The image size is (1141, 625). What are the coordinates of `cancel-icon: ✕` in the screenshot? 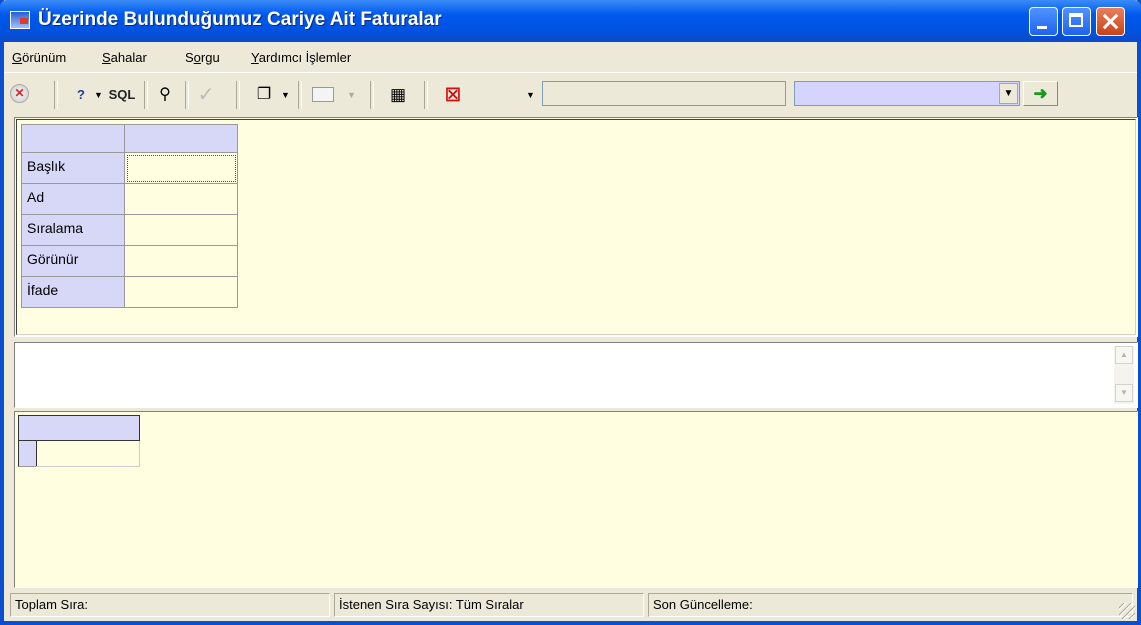 It's located at (19, 93).